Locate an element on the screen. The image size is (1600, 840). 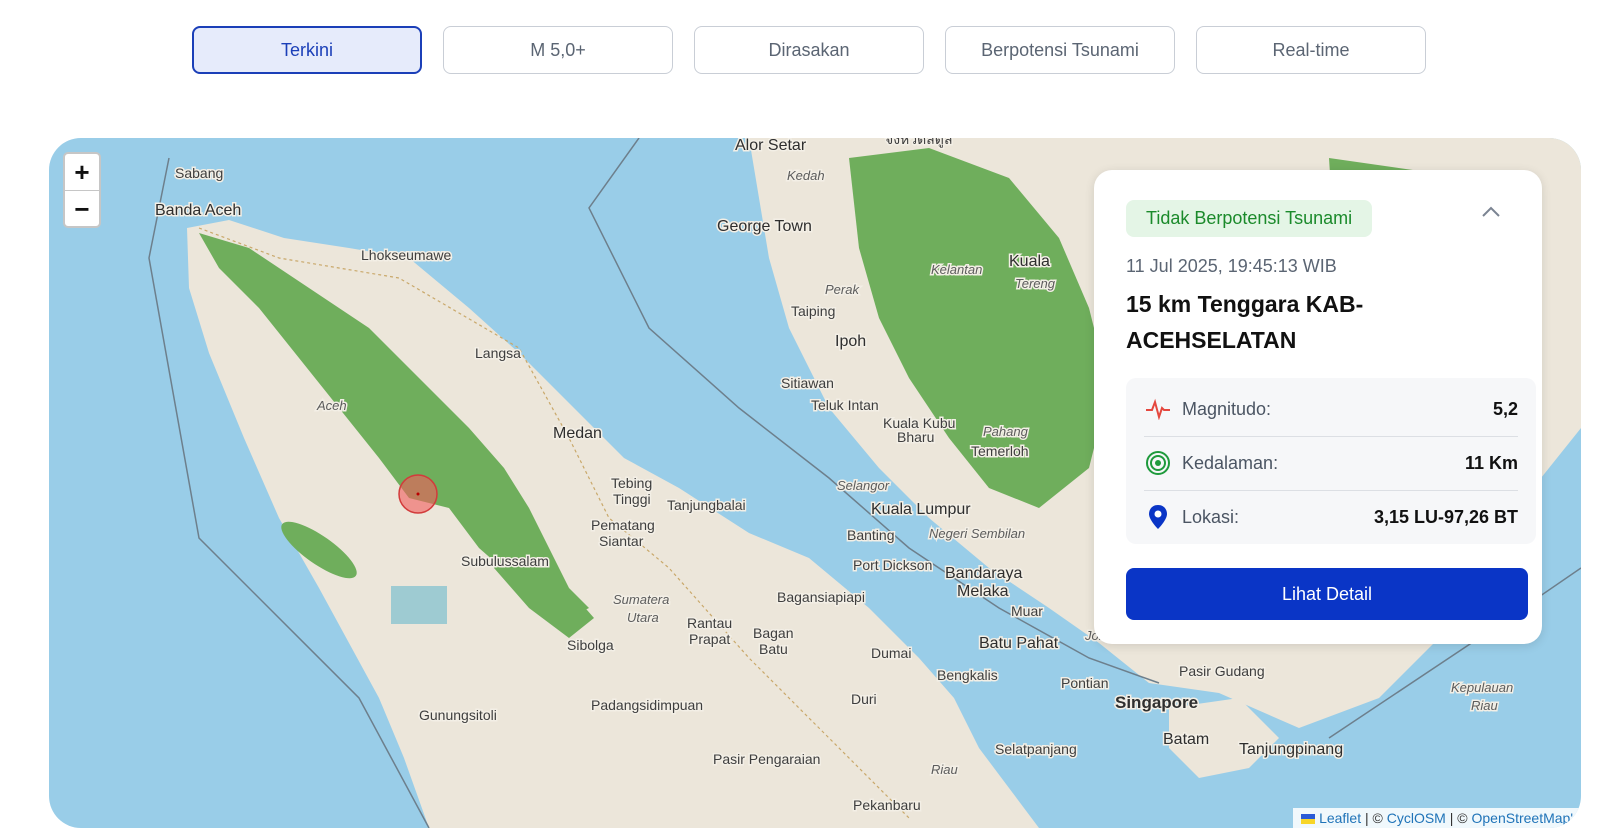
tab-m5-plus: M 5,0+ is located at coordinates (558, 50).